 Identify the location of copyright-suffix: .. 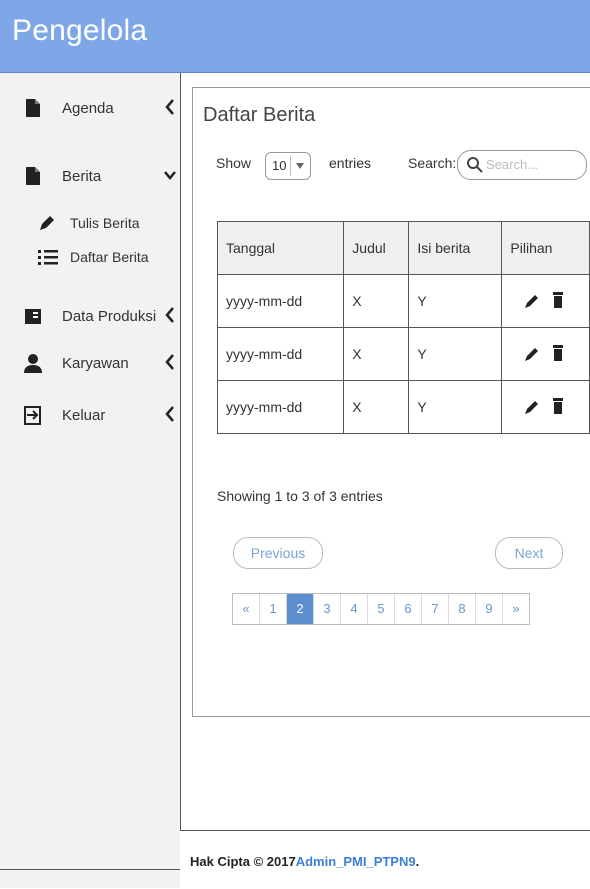
(417, 861).